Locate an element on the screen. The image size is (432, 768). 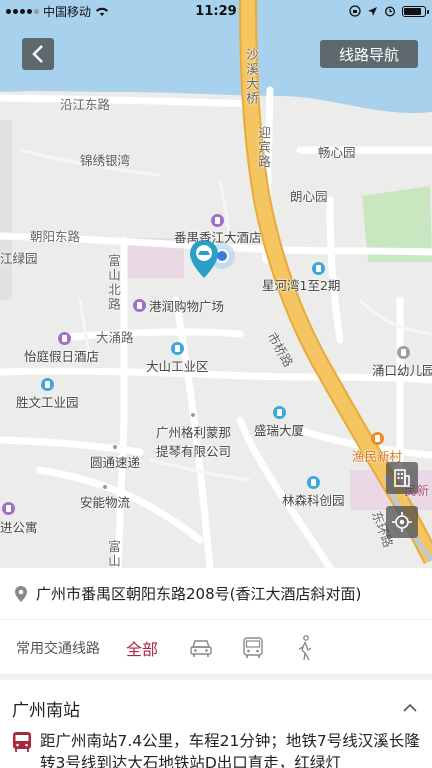
poi-label: 大山工业区 is located at coordinates (177, 366).